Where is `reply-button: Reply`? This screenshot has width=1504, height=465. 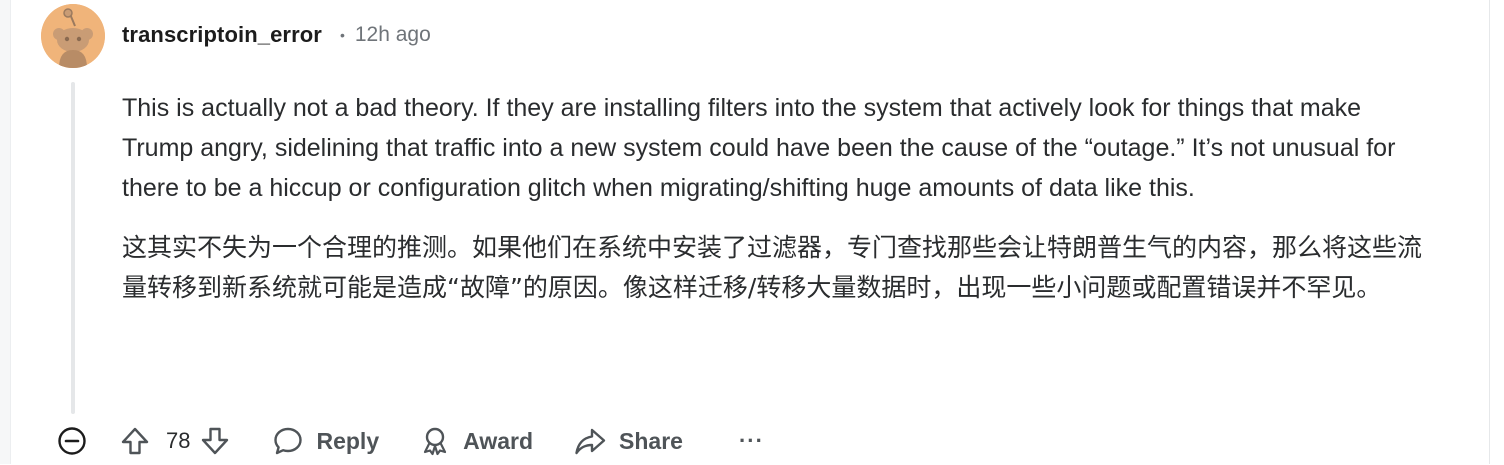
reply-button: Reply is located at coordinates (325, 441).